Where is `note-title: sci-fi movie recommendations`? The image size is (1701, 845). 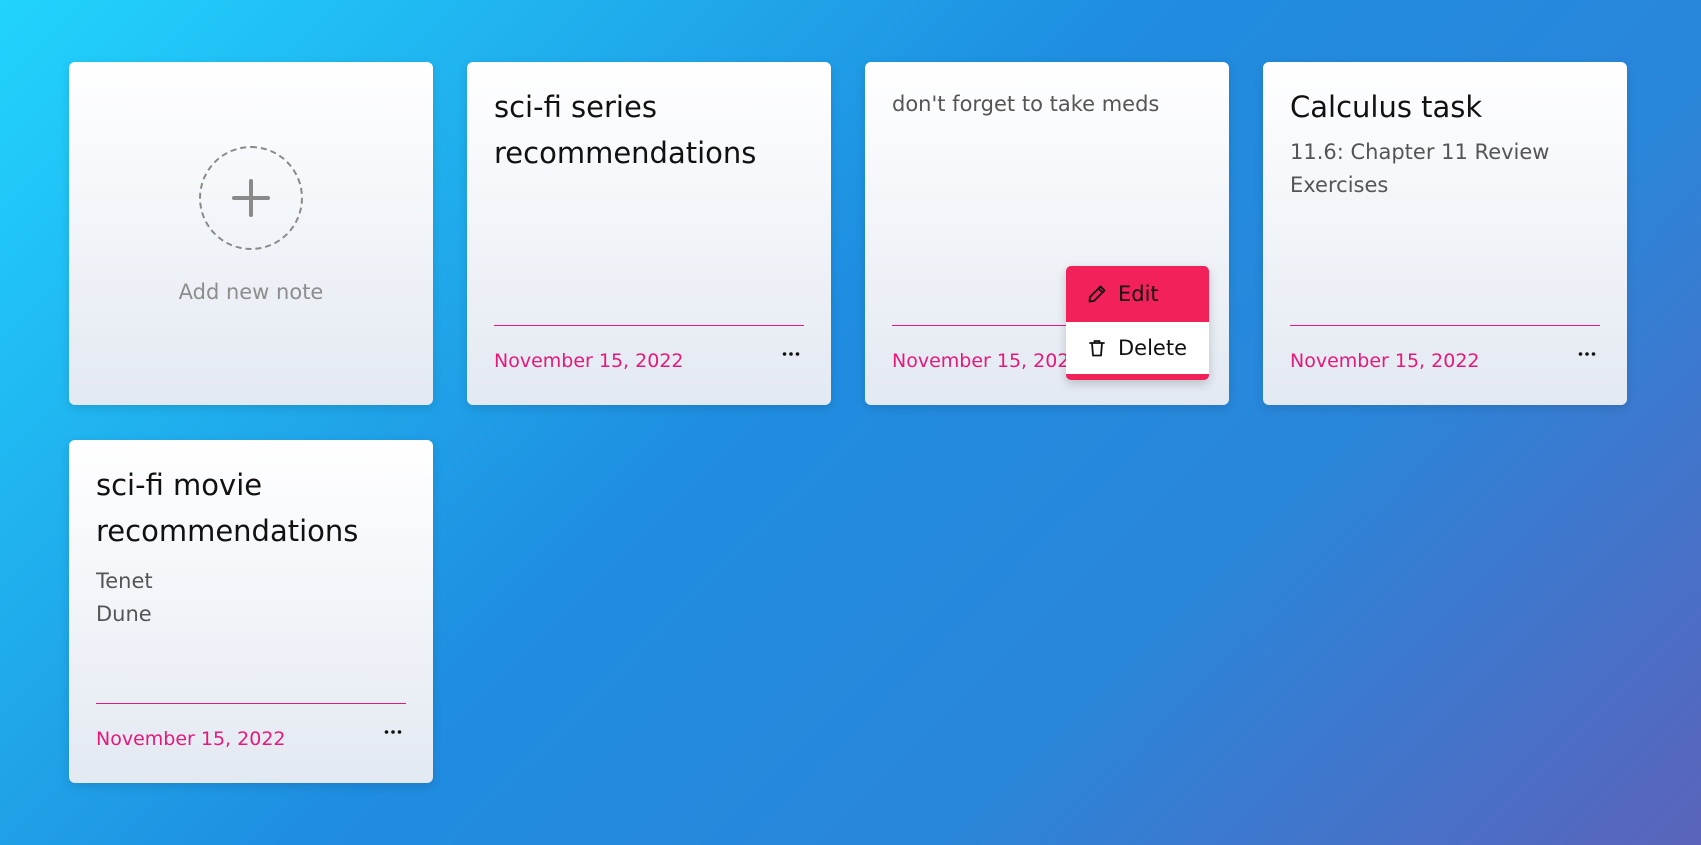 note-title: sci-fi movie recommendations is located at coordinates (227, 508).